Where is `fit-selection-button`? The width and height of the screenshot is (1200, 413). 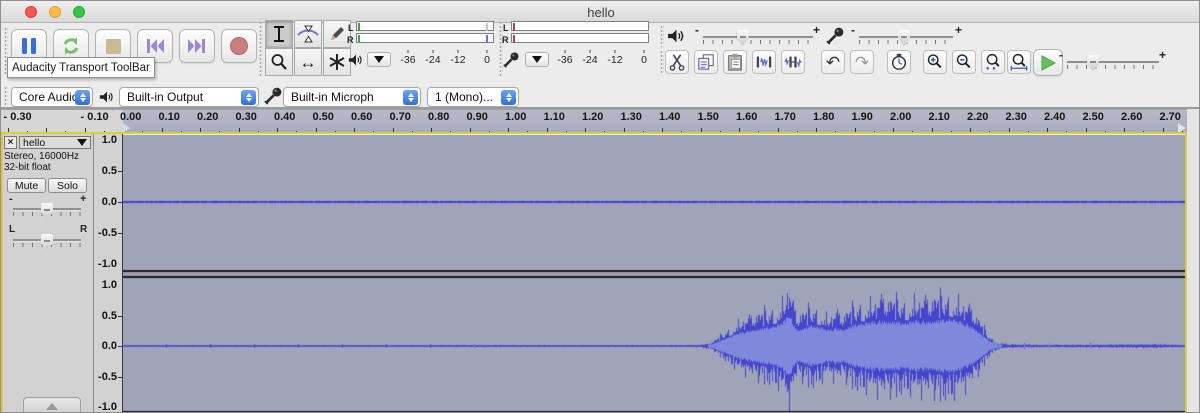
fit-selection-button is located at coordinates (993, 62).